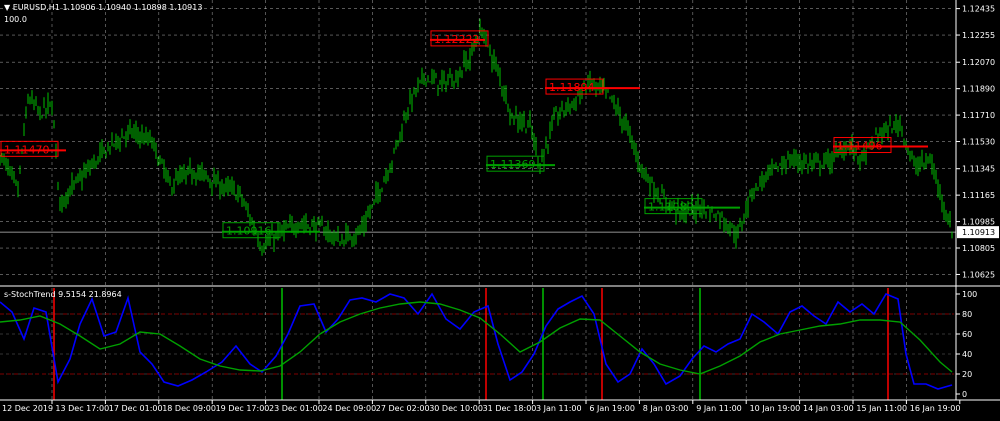 The image size is (1000, 421). What do you see at coordinates (967, 314) in the screenshot?
I see `indicator-tick-label: 80` at bounding box center [967, 314].